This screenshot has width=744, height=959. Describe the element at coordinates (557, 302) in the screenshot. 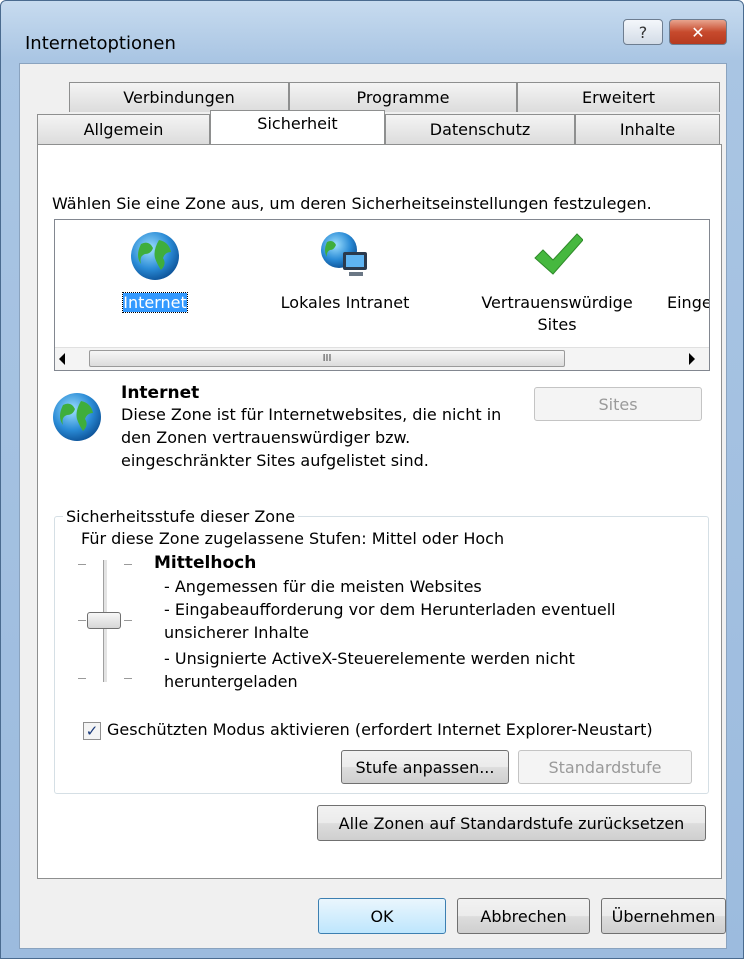

I see `zone-label-trusted: Vertrauenswürdige` at that location.